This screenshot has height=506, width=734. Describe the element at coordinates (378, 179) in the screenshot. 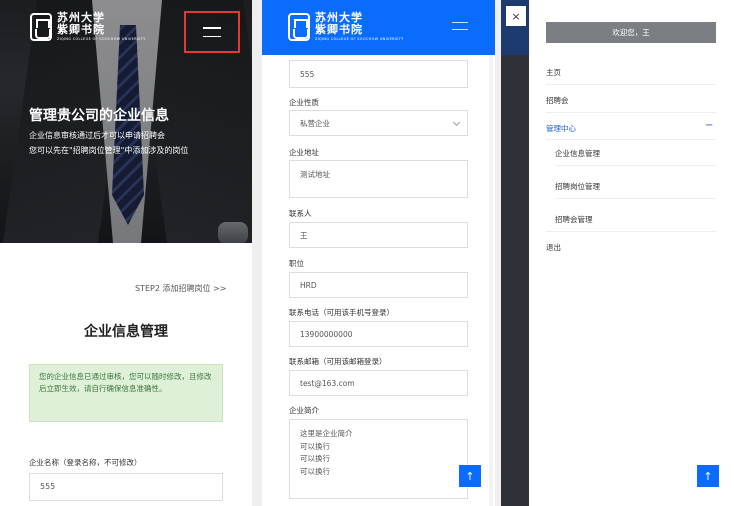

I see `company-address-textarea: 测试地址` at that location.